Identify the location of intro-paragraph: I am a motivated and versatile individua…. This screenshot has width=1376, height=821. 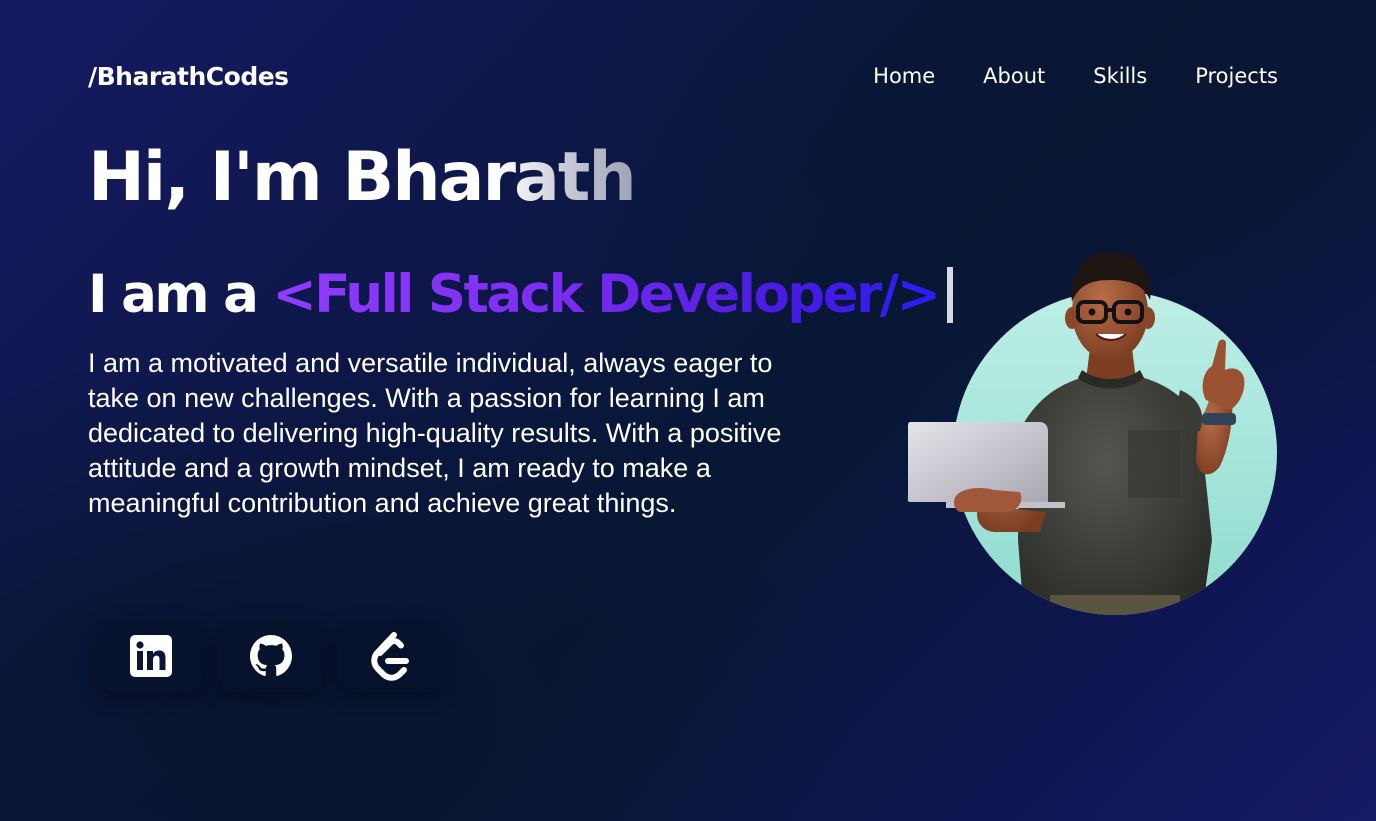
(435, 433).